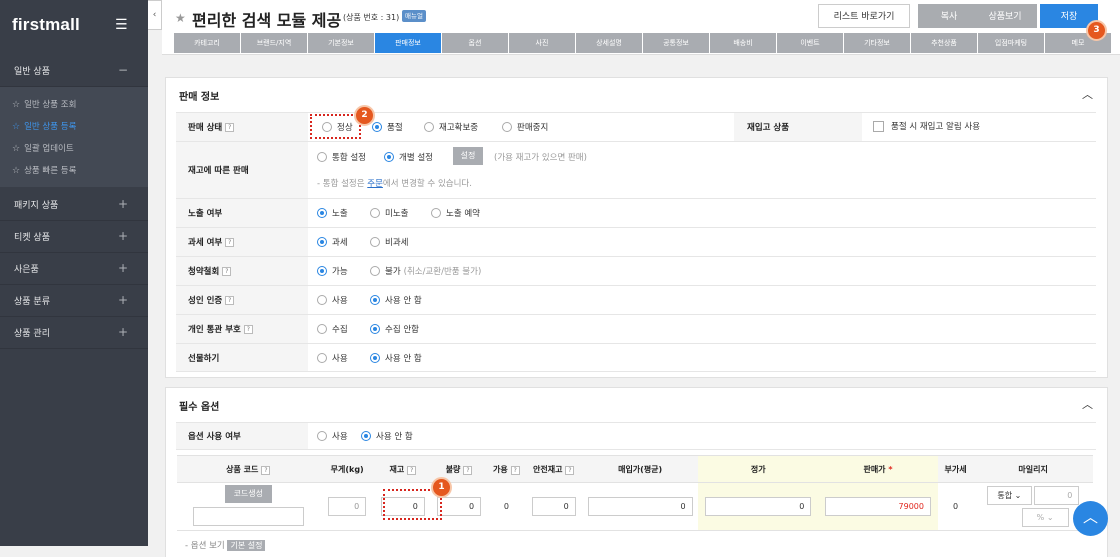 The width and height of the screenshot is (1120, 557). What do you see at coordinates (207, 43) in the screenshot?
I see `tab-category: 카테고리` at bounding box center [207, 43].